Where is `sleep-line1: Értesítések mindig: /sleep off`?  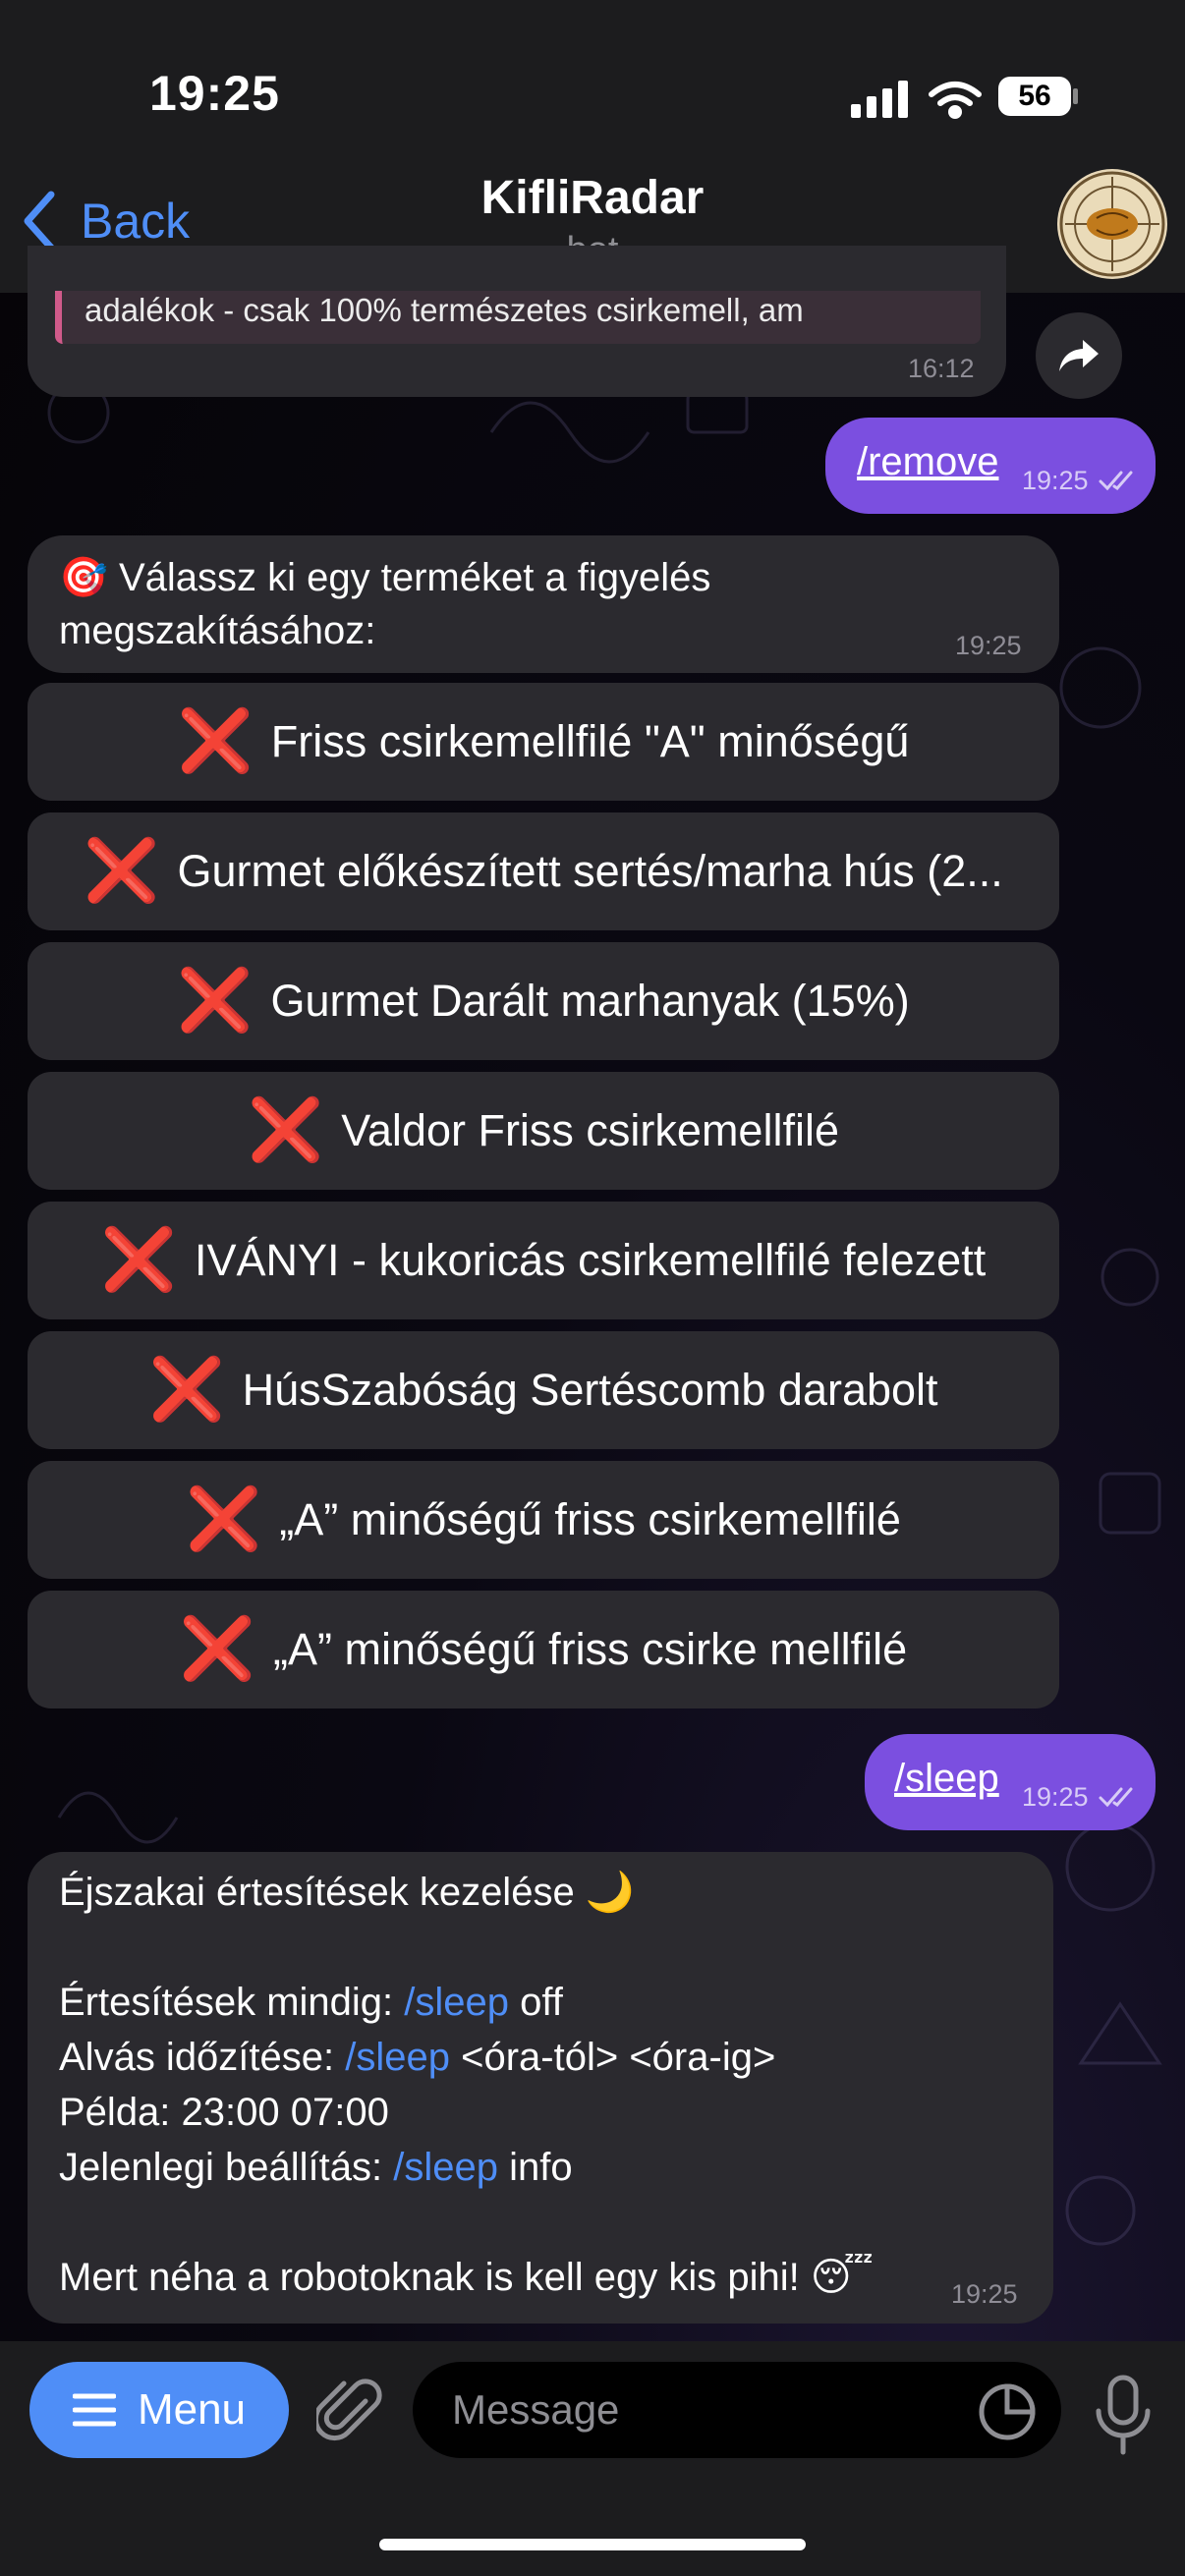 sleep-line1: Értesítések mindig: /sleep off is located at coordinates (311, 2002).